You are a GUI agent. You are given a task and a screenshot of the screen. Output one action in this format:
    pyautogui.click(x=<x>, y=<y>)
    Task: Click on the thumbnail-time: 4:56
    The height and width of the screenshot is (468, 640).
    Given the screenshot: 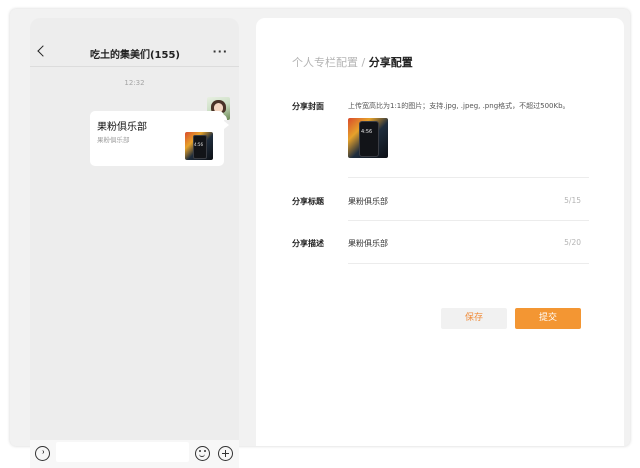 What is the action you would take?
    pyautogui.click(x=198, y=144)
    